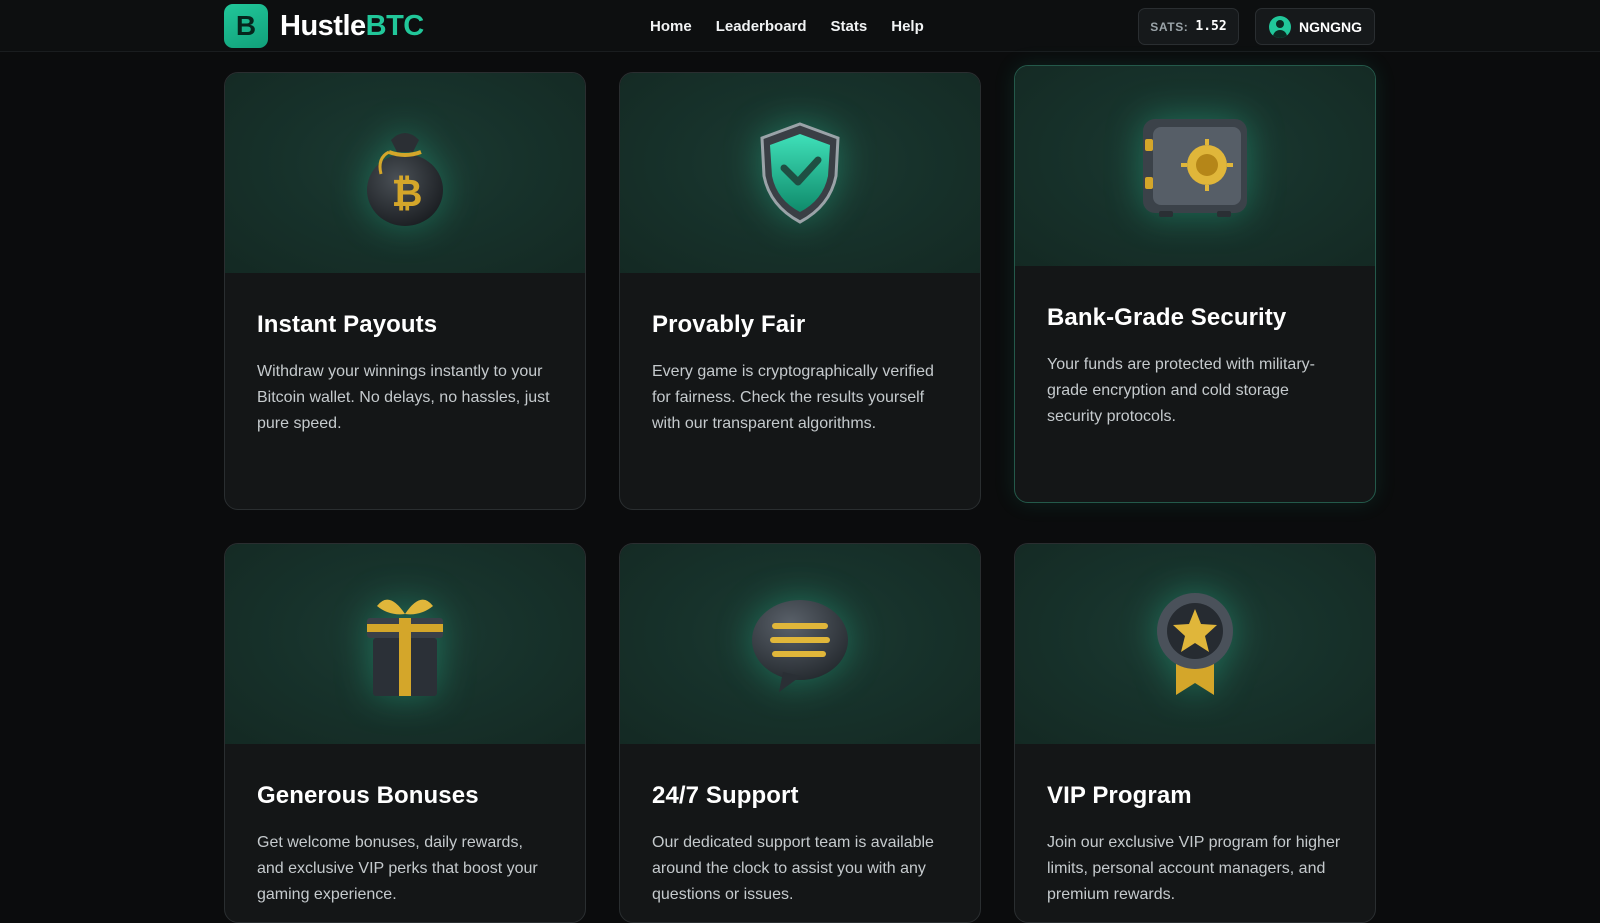 The image size is (1600, 923). What do you see at coordinates (671, 26) in the screenshot?
I see `nav-home-link: Home` at bounding box center [671, 26].